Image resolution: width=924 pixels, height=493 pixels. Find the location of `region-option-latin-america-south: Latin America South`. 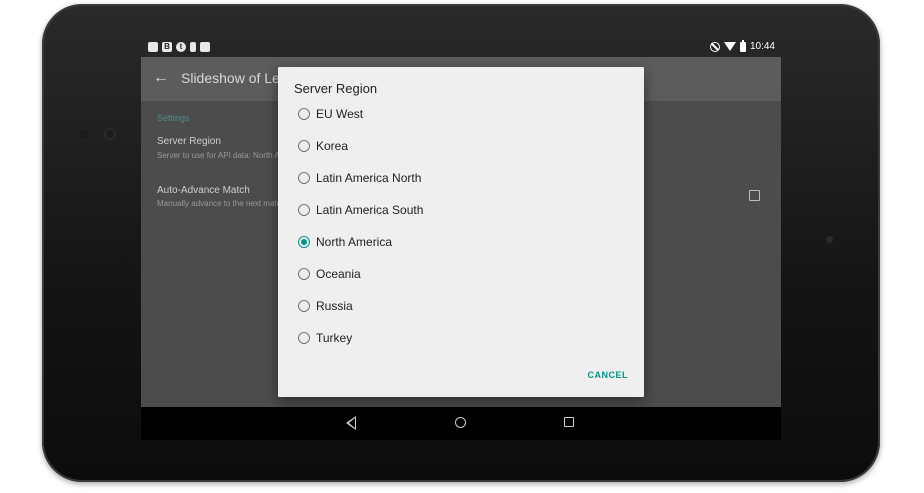

region-option-latin-america-south: Latin America South is located at coordinates (461, 211).